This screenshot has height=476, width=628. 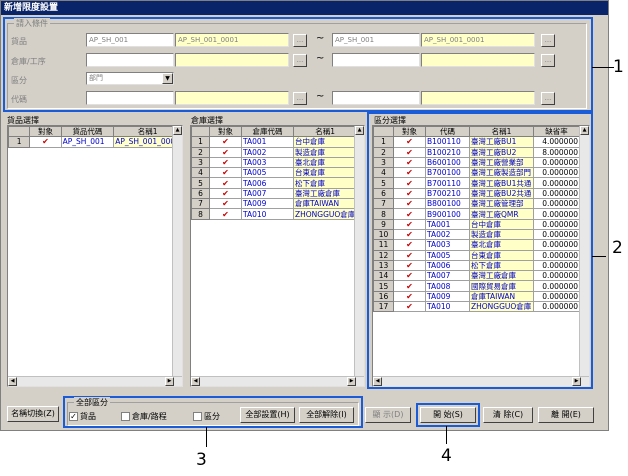 What do you see at coordinates (277, 381) in the screenshot?
I see `warehouse-horizontal-scrollbar: ◀ ▶` at bounding box center [277, 381].